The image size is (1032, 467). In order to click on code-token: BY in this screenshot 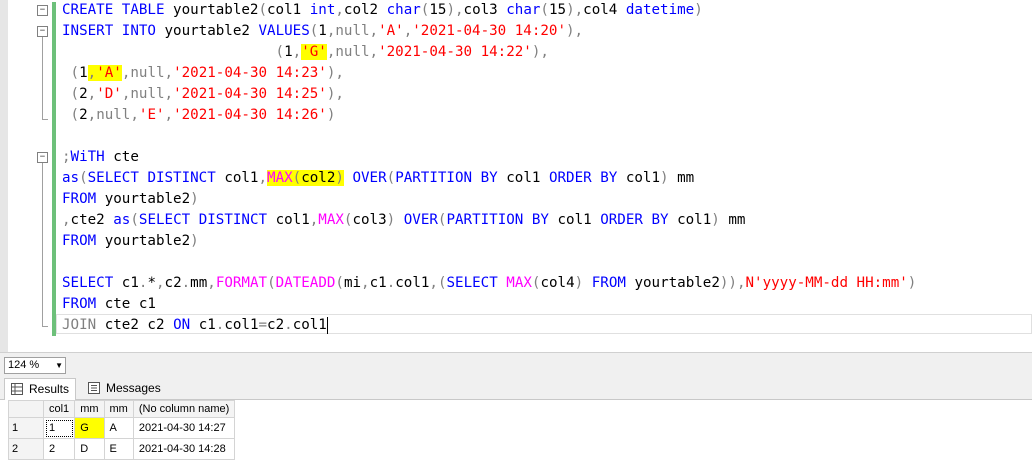, I will do `click(664, 220)`.